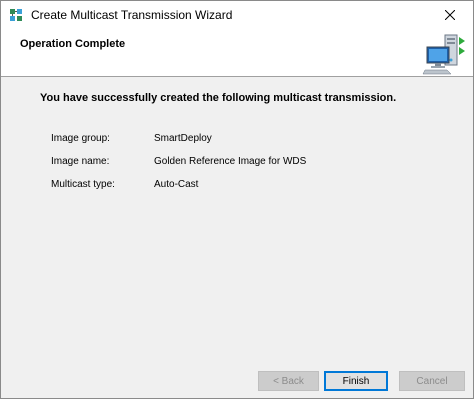 Image resolution: width=474 pixels, height=399 pixels. I want to click on image-name-value: Golden Reference Image for WDS, so click(230, 161).